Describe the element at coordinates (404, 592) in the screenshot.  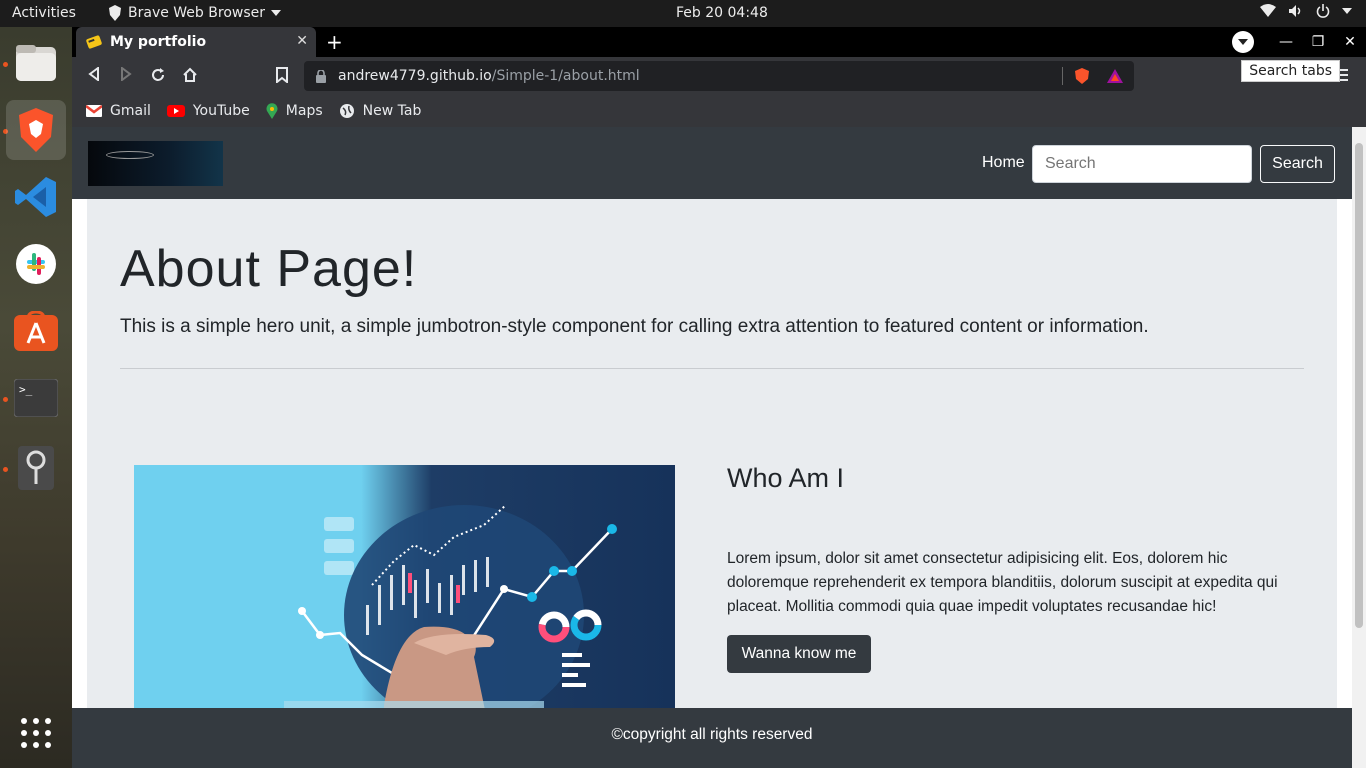
I see `analytics-image` at that location.